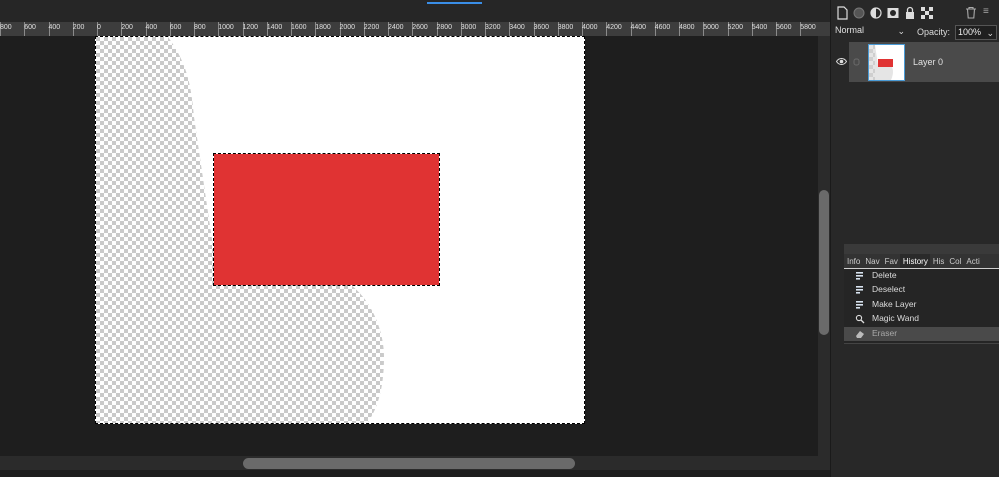  Describe the element at coordinates (891, 261) in the screenshot. I see `history-tab-fav: Fav` at that location.